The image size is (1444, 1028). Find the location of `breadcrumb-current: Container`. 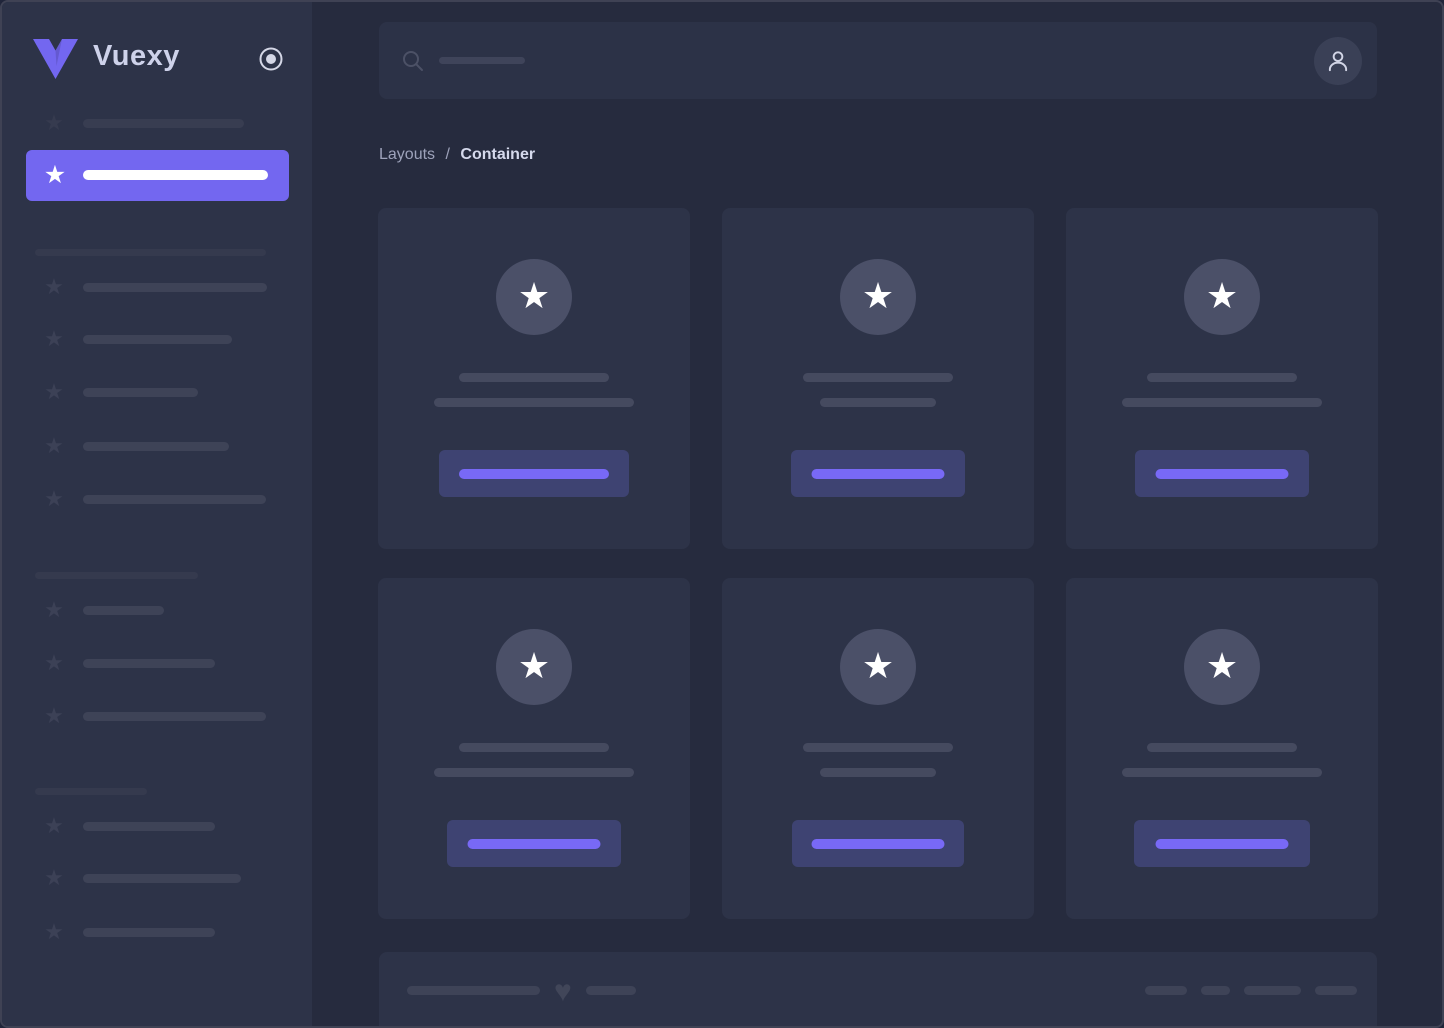

breadcrumb-current: Container is located at coordinates (498, 154).